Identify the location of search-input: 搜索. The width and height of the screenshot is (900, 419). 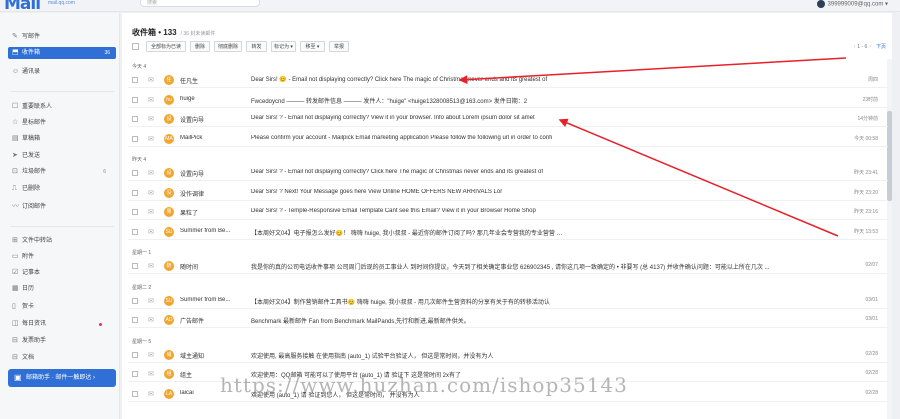
(200, 3).